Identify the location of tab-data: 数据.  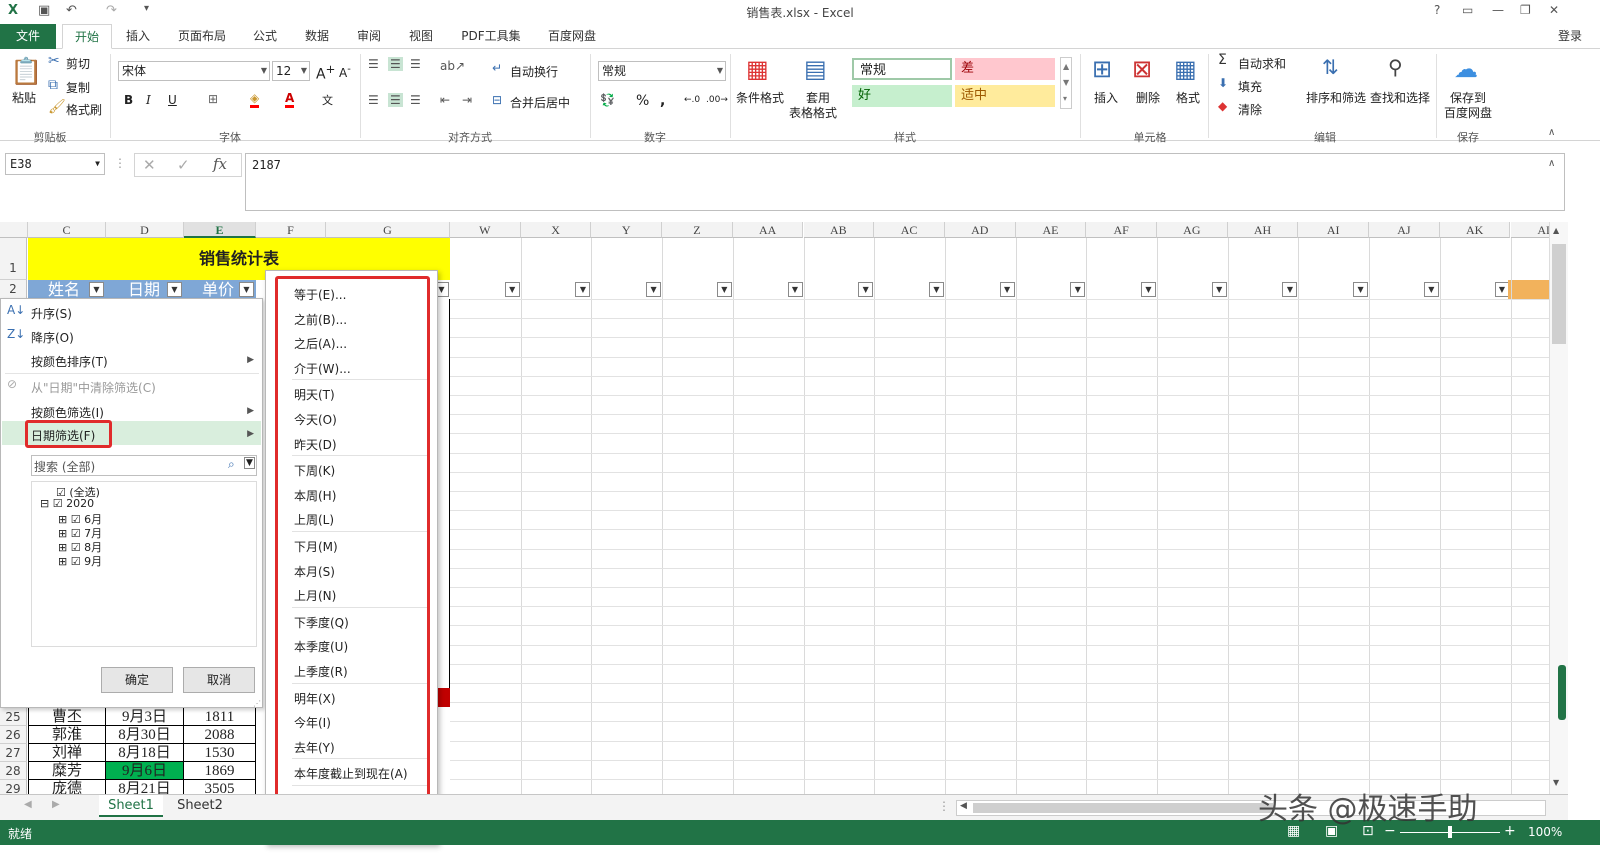
(317, 36).